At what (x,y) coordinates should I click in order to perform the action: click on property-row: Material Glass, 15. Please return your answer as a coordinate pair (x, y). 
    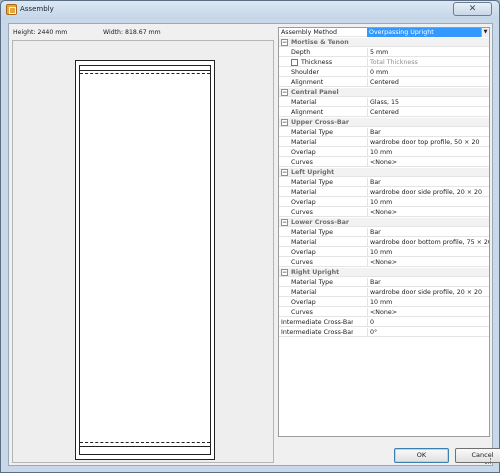
    Looking at the image, I should click on (384, 102).